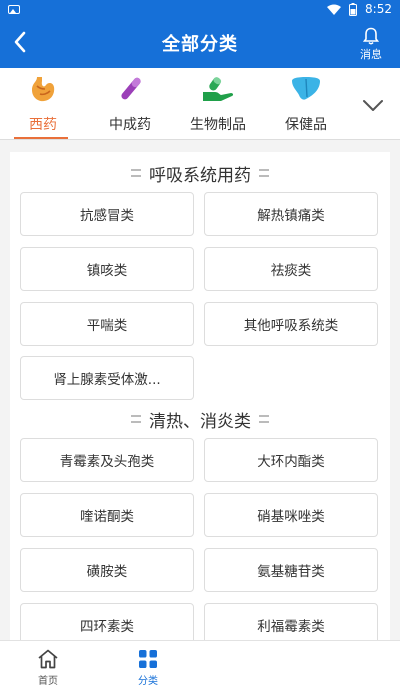 This screenshot has width=400, height=700. I want to click on category-button: 解热镇痛类, so click(291, 214).